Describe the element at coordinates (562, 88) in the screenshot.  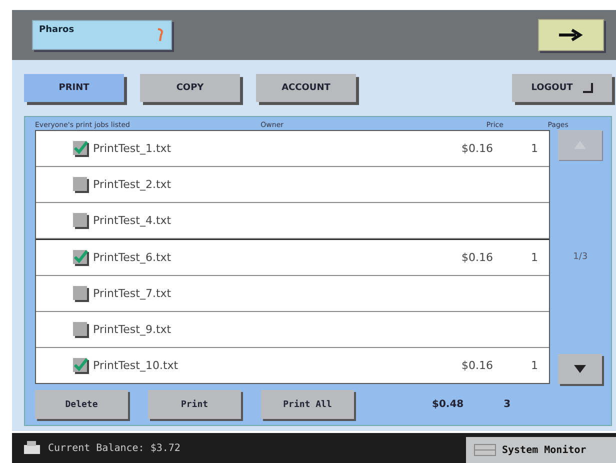
I see `logout-button: LOGOUT` at that location.